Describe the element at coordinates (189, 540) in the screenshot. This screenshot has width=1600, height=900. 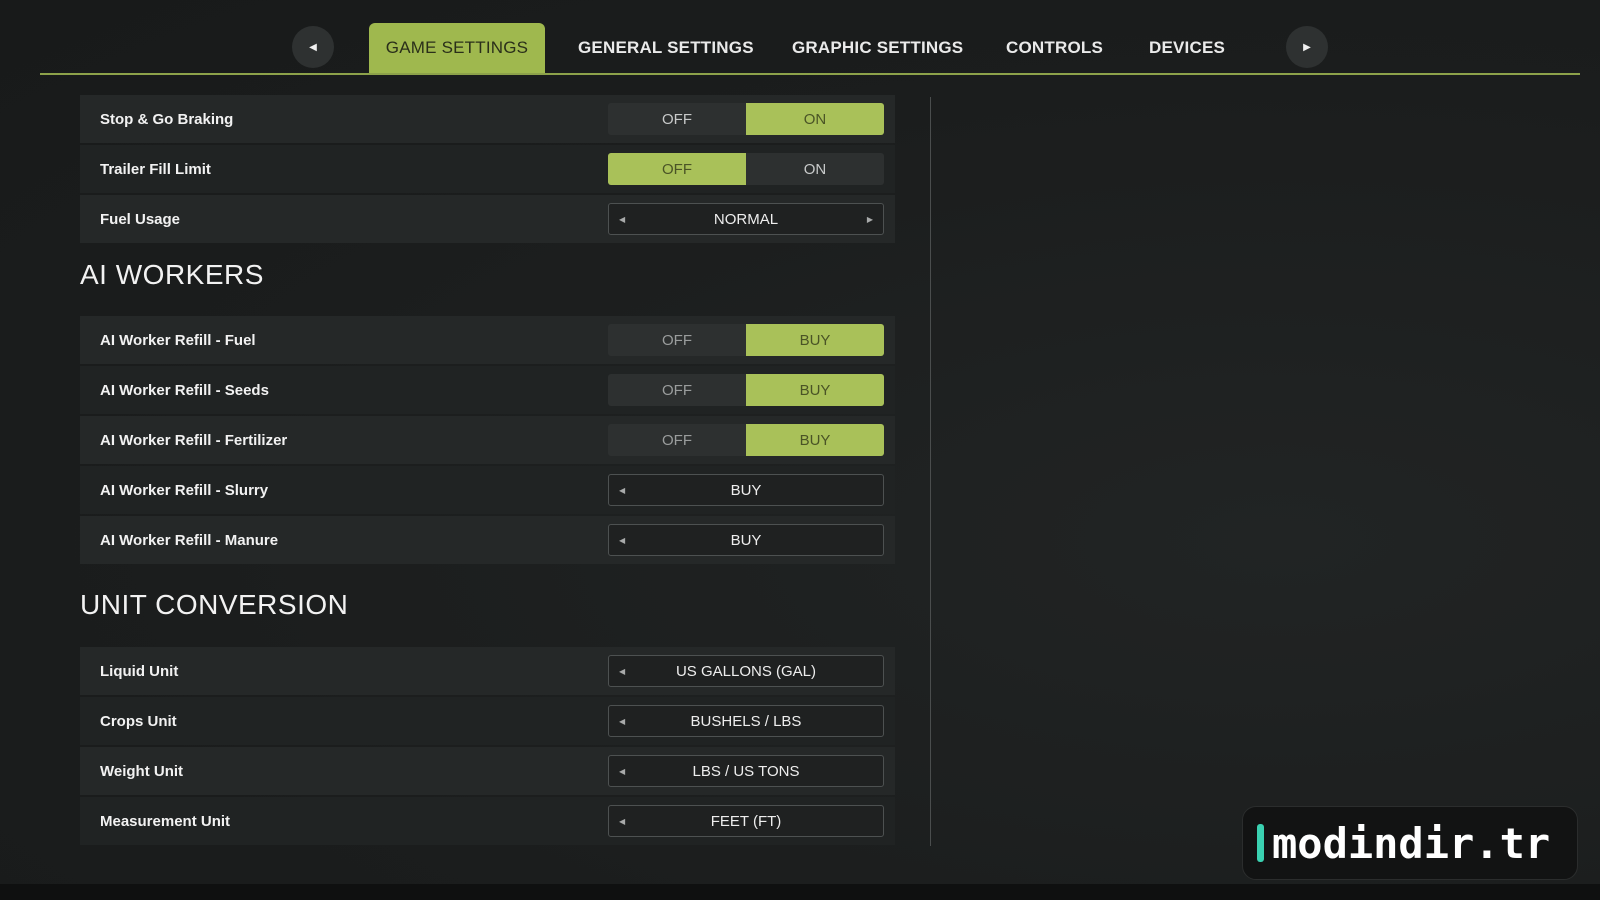
I see `setting-label: AI Worker Refill - Manure` at that location.